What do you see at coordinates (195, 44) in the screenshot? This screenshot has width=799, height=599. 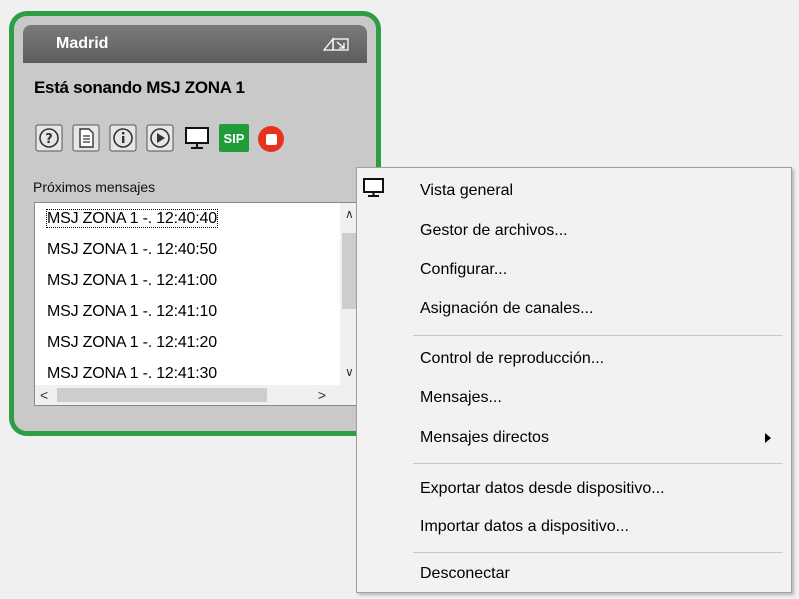 I see `device-header: Madrid` at bounding box center [195, 44].